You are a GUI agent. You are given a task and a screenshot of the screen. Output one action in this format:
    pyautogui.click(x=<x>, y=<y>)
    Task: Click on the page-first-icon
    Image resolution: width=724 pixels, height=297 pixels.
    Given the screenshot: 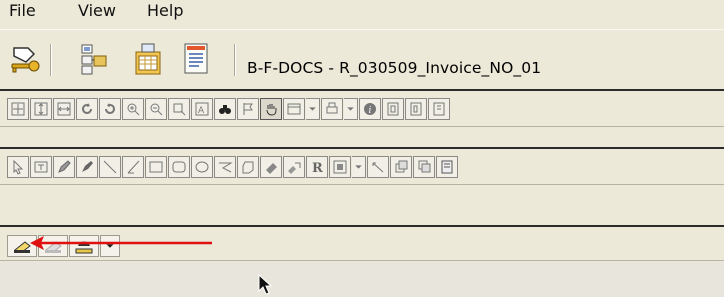 What is the action you would take?
    pyautogui.click(x=393, y=109)
    